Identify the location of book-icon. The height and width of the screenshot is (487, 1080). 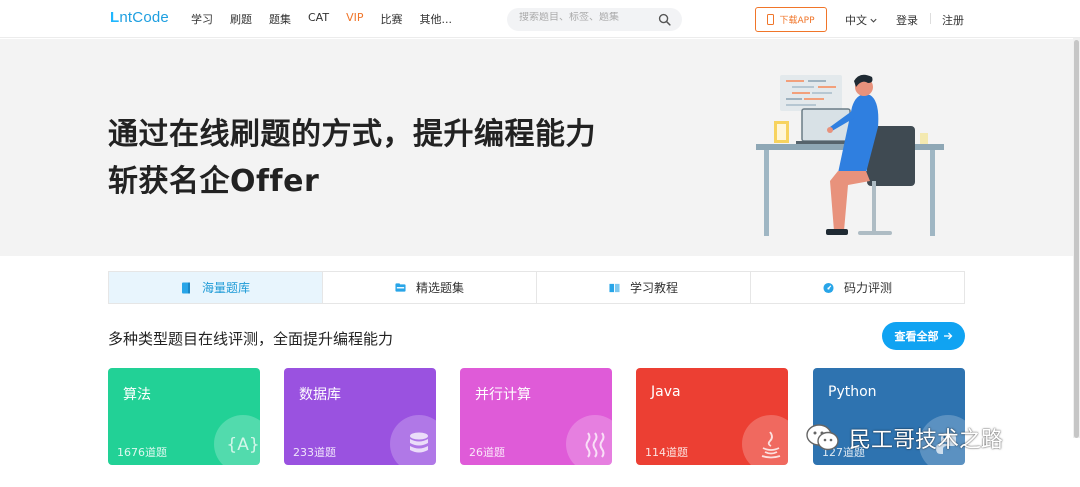
(185, 287).